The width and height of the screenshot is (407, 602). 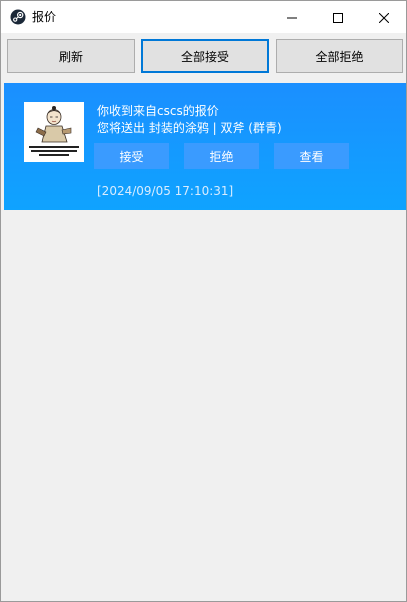 I want to click on offer-items-text: 您将送出 封装的涂鸦 | 双斧 (群青), so click(x=189, y=128).